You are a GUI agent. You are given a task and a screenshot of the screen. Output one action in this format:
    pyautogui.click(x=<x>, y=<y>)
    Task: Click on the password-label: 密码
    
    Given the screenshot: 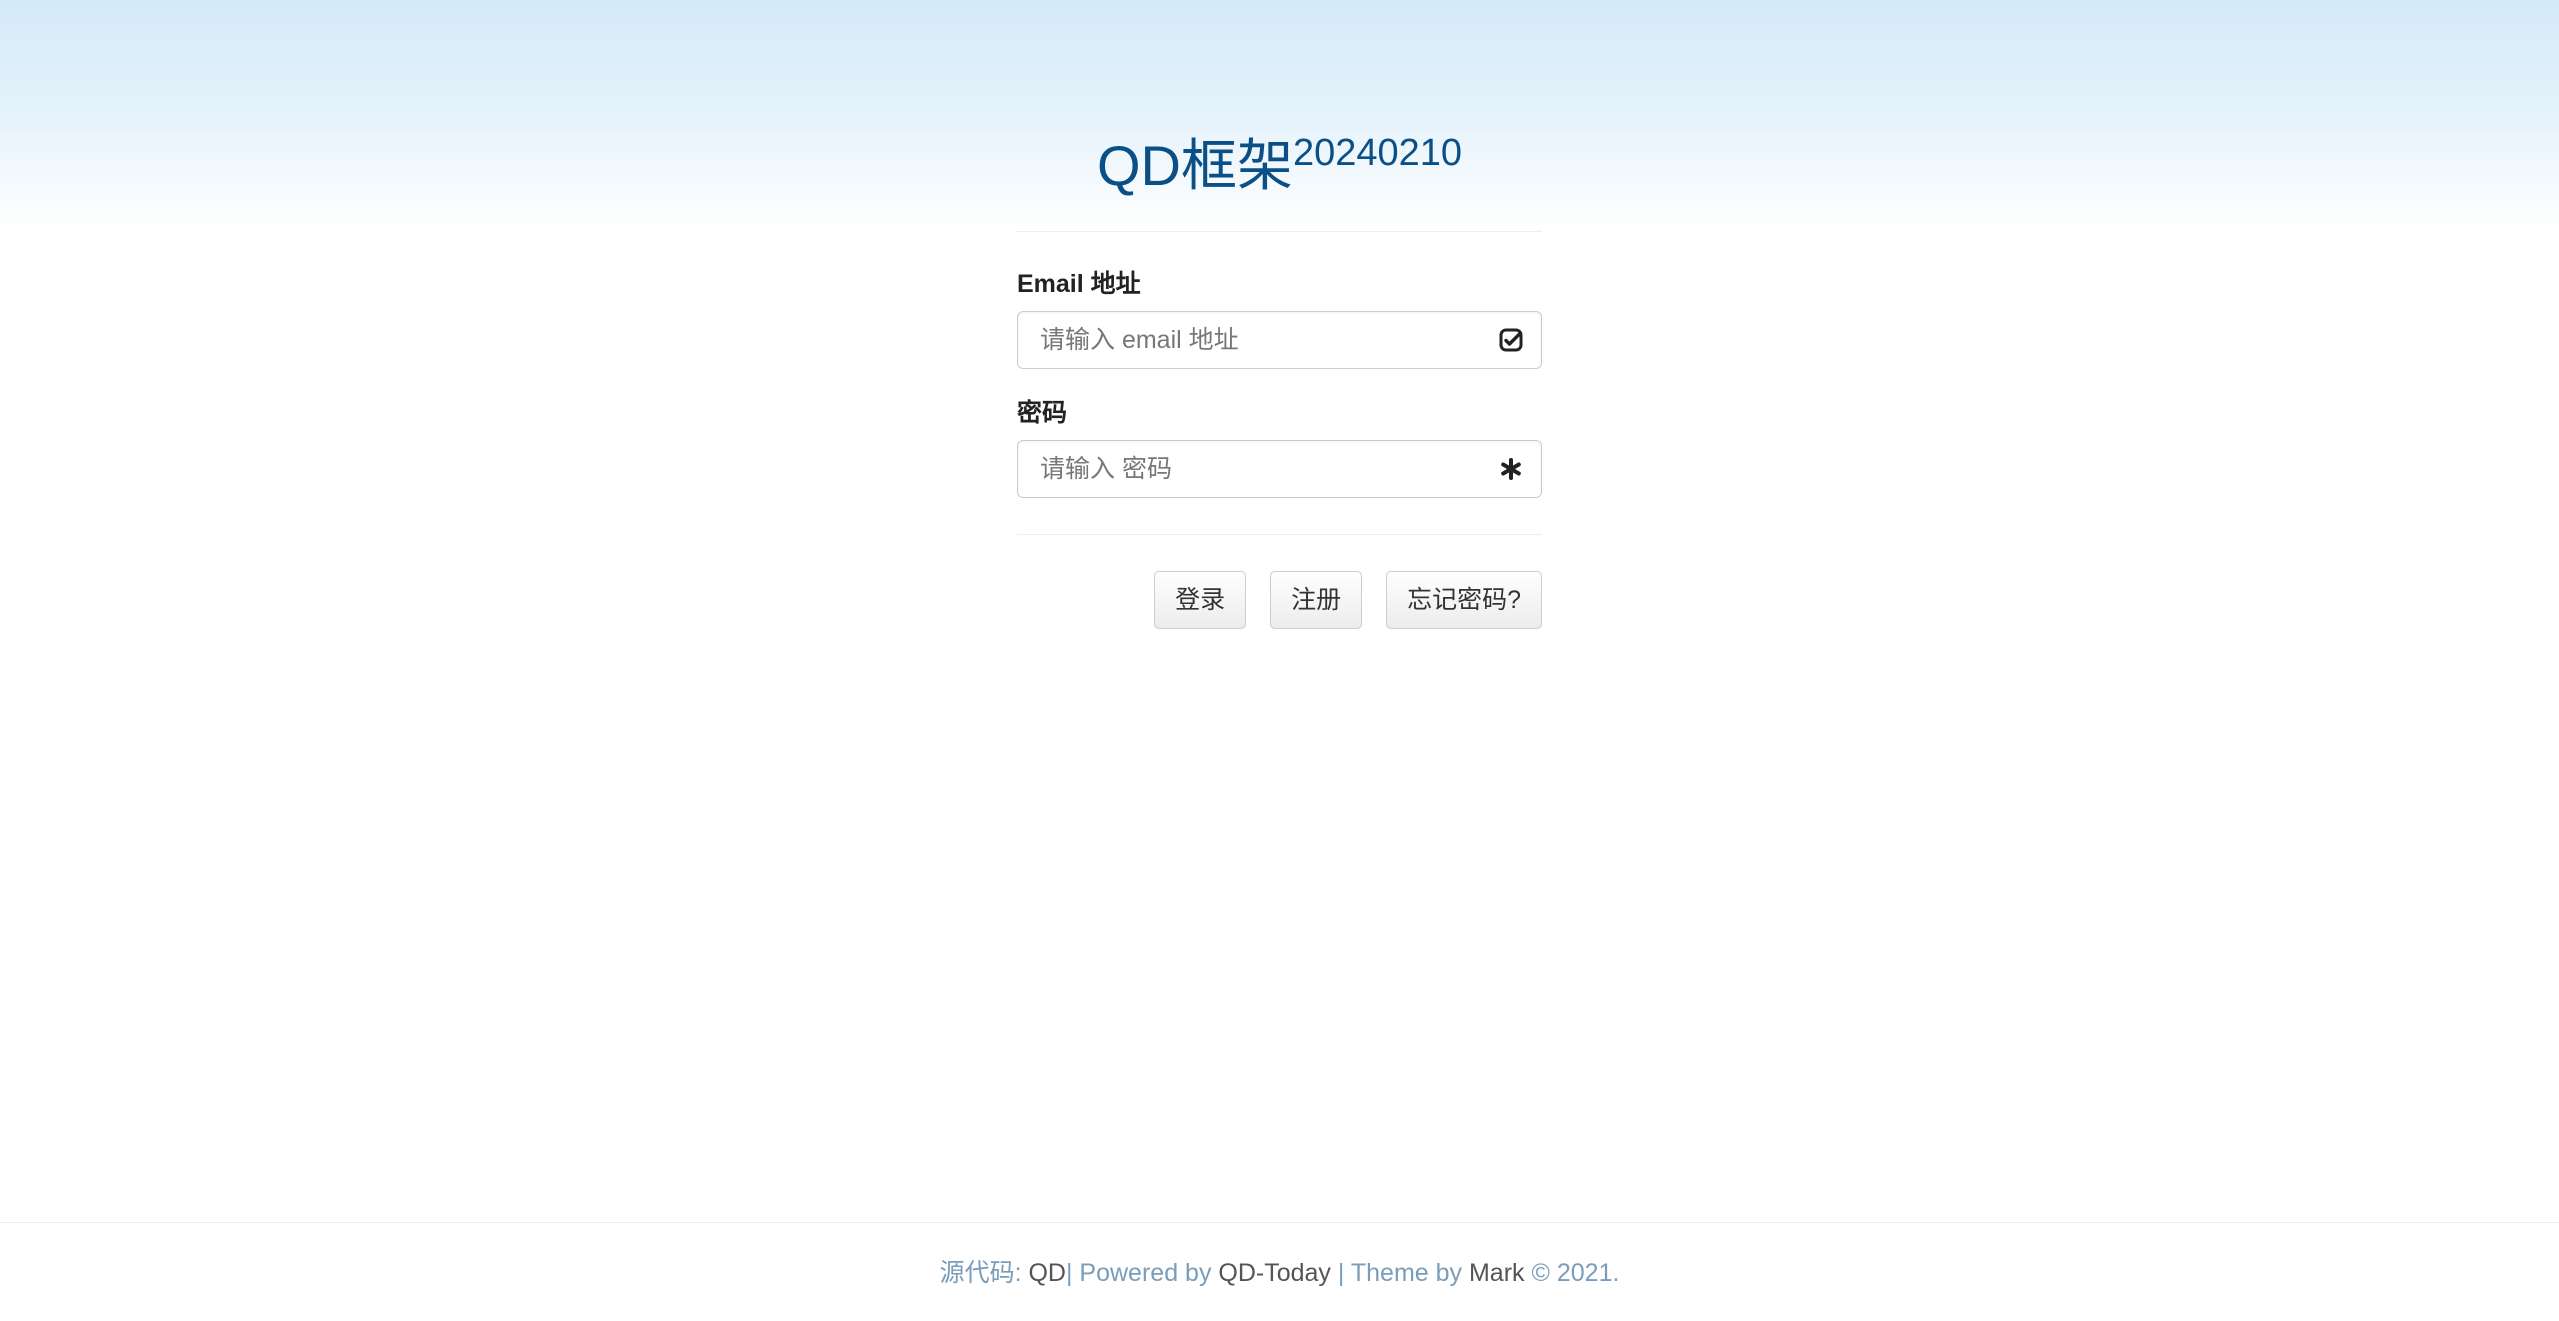 What is the action you would take?
    pyautogui.click(x=1042, y=413)
    